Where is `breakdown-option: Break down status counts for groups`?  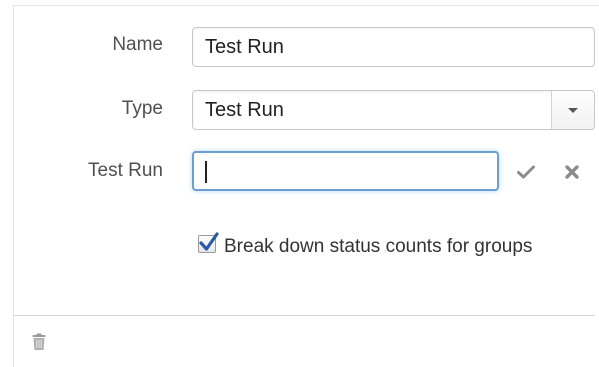 breakdown-option: Break down status counts for groups is located at coordinates (382, 247).